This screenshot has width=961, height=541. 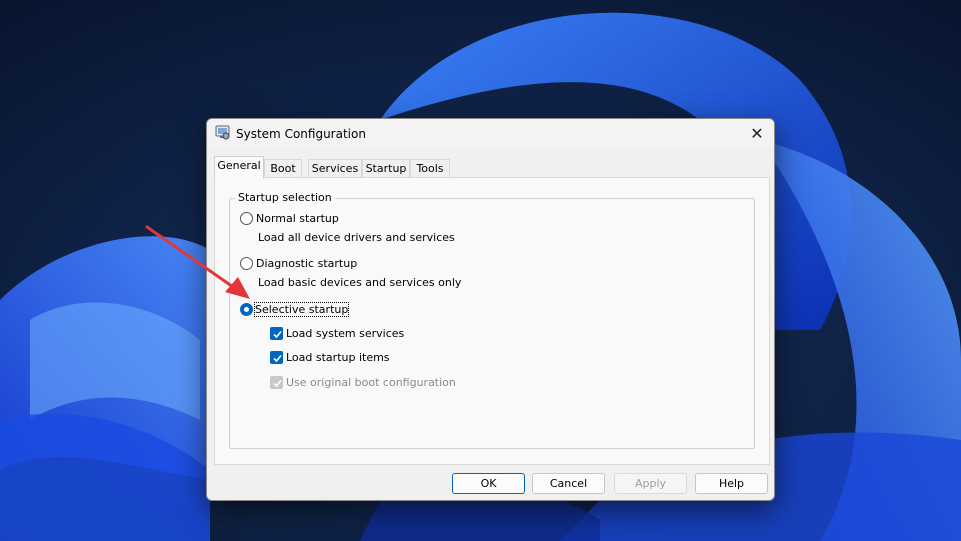 I want to click on load-system-services-label: Load system services, so click(x=345, y=333).